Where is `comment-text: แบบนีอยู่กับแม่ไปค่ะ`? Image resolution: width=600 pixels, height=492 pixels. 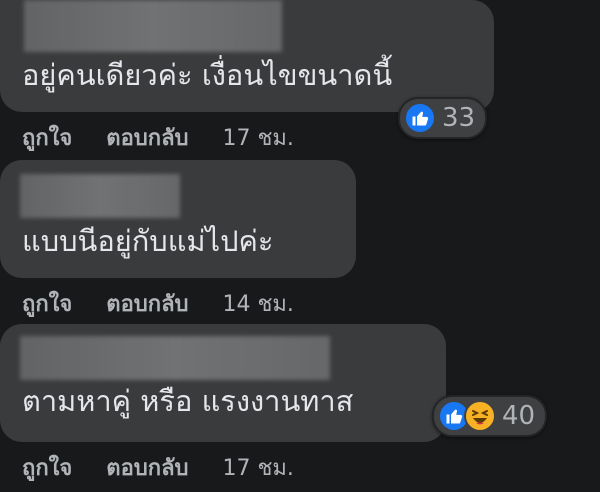
comment-text: แบบนีอยู่กับแม่ไปค่ะ is located at coordinates (148, 241).